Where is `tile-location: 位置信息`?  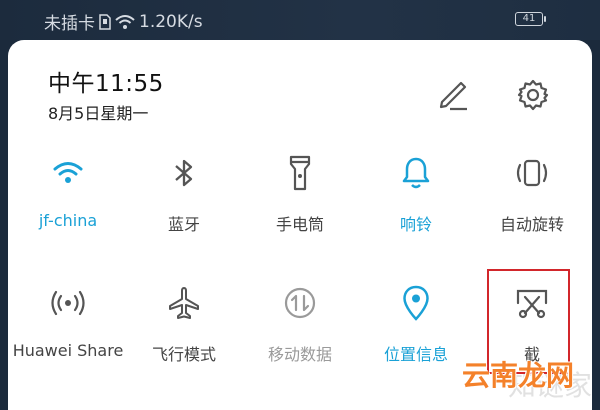
tile-location: 位置信息 is located at coordinates (416, 333).